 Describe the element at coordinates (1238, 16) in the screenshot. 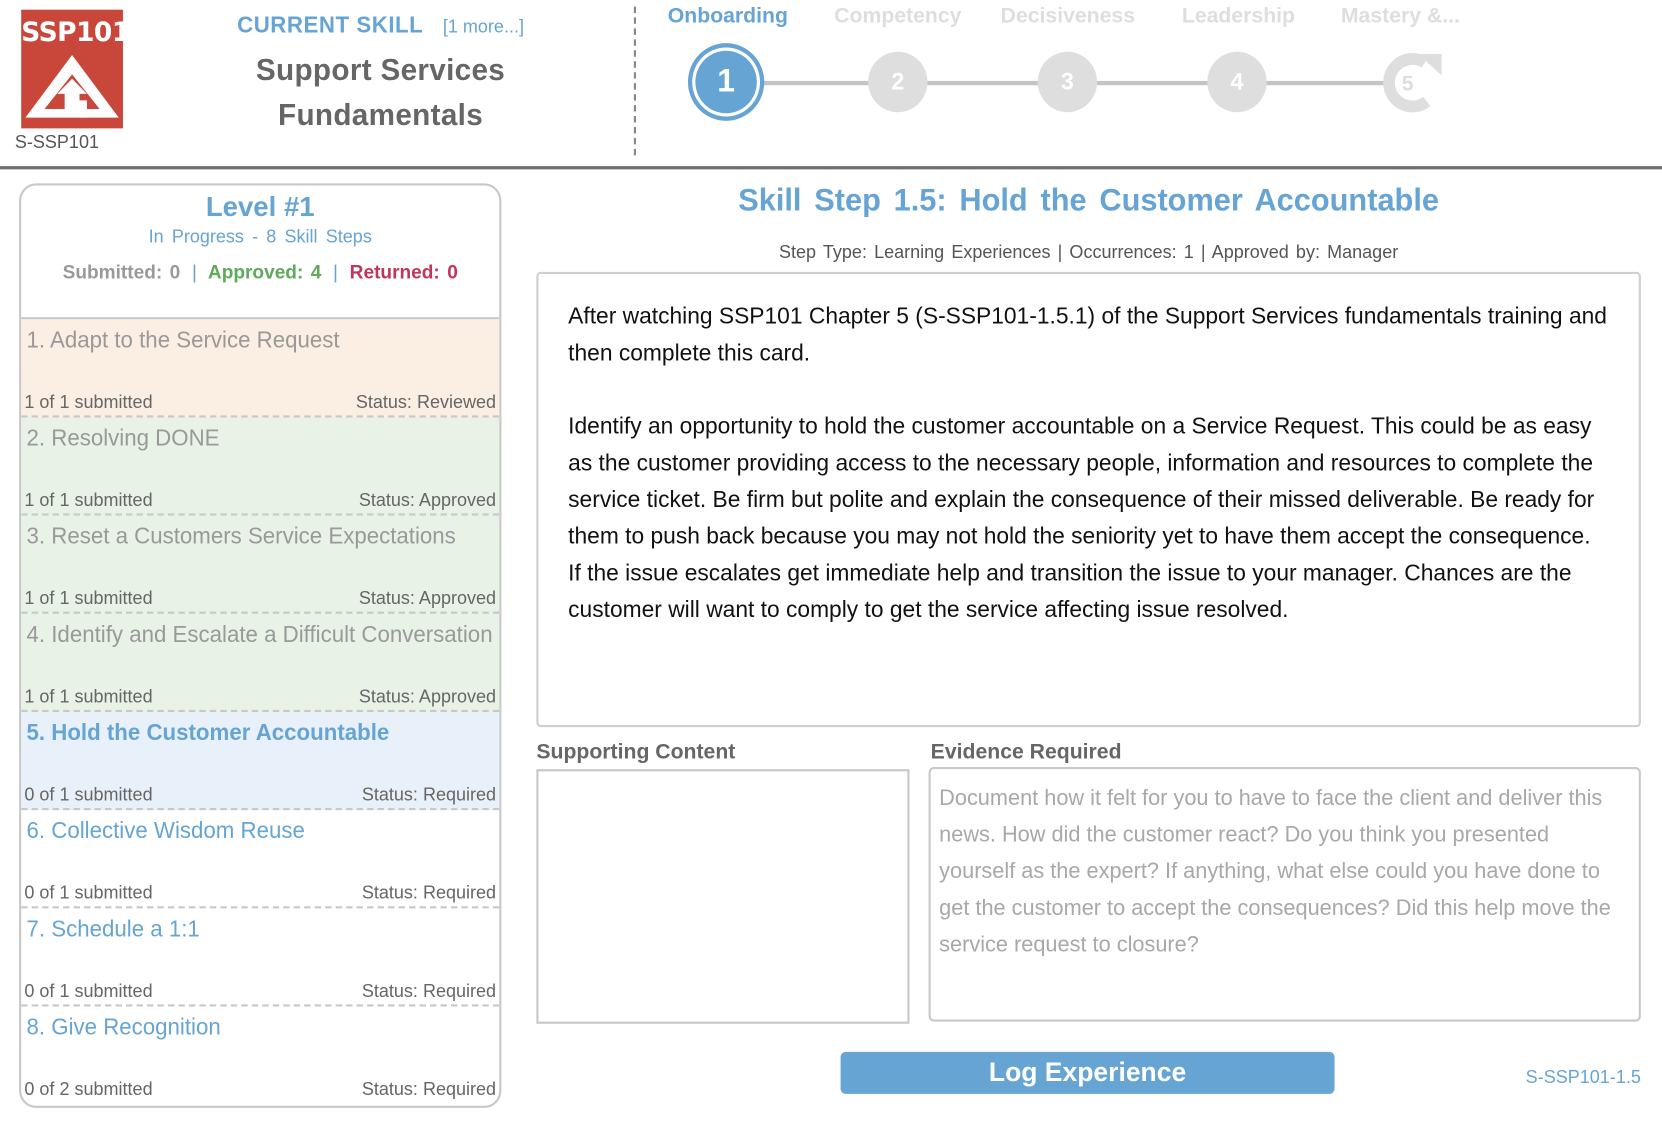

I see `stage-label-leadership: Leadership` at that location.